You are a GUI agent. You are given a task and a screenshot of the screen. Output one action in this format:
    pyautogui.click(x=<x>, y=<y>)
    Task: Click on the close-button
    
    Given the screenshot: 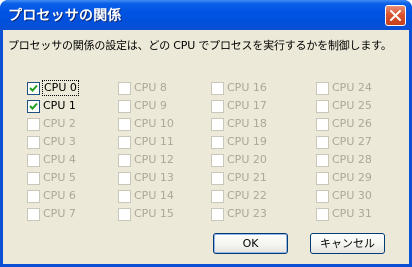 What is the action you would take?
    pyautogui.click(x=395, y=15)
    